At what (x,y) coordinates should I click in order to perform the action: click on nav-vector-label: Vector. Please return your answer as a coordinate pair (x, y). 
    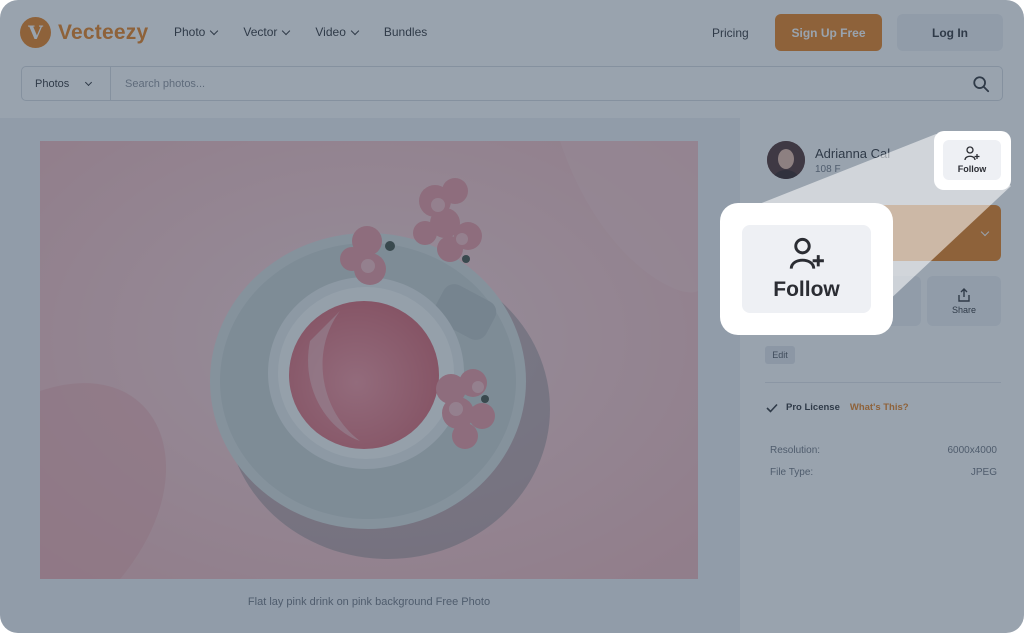
    Looking at the image, I should click on (260, 32).